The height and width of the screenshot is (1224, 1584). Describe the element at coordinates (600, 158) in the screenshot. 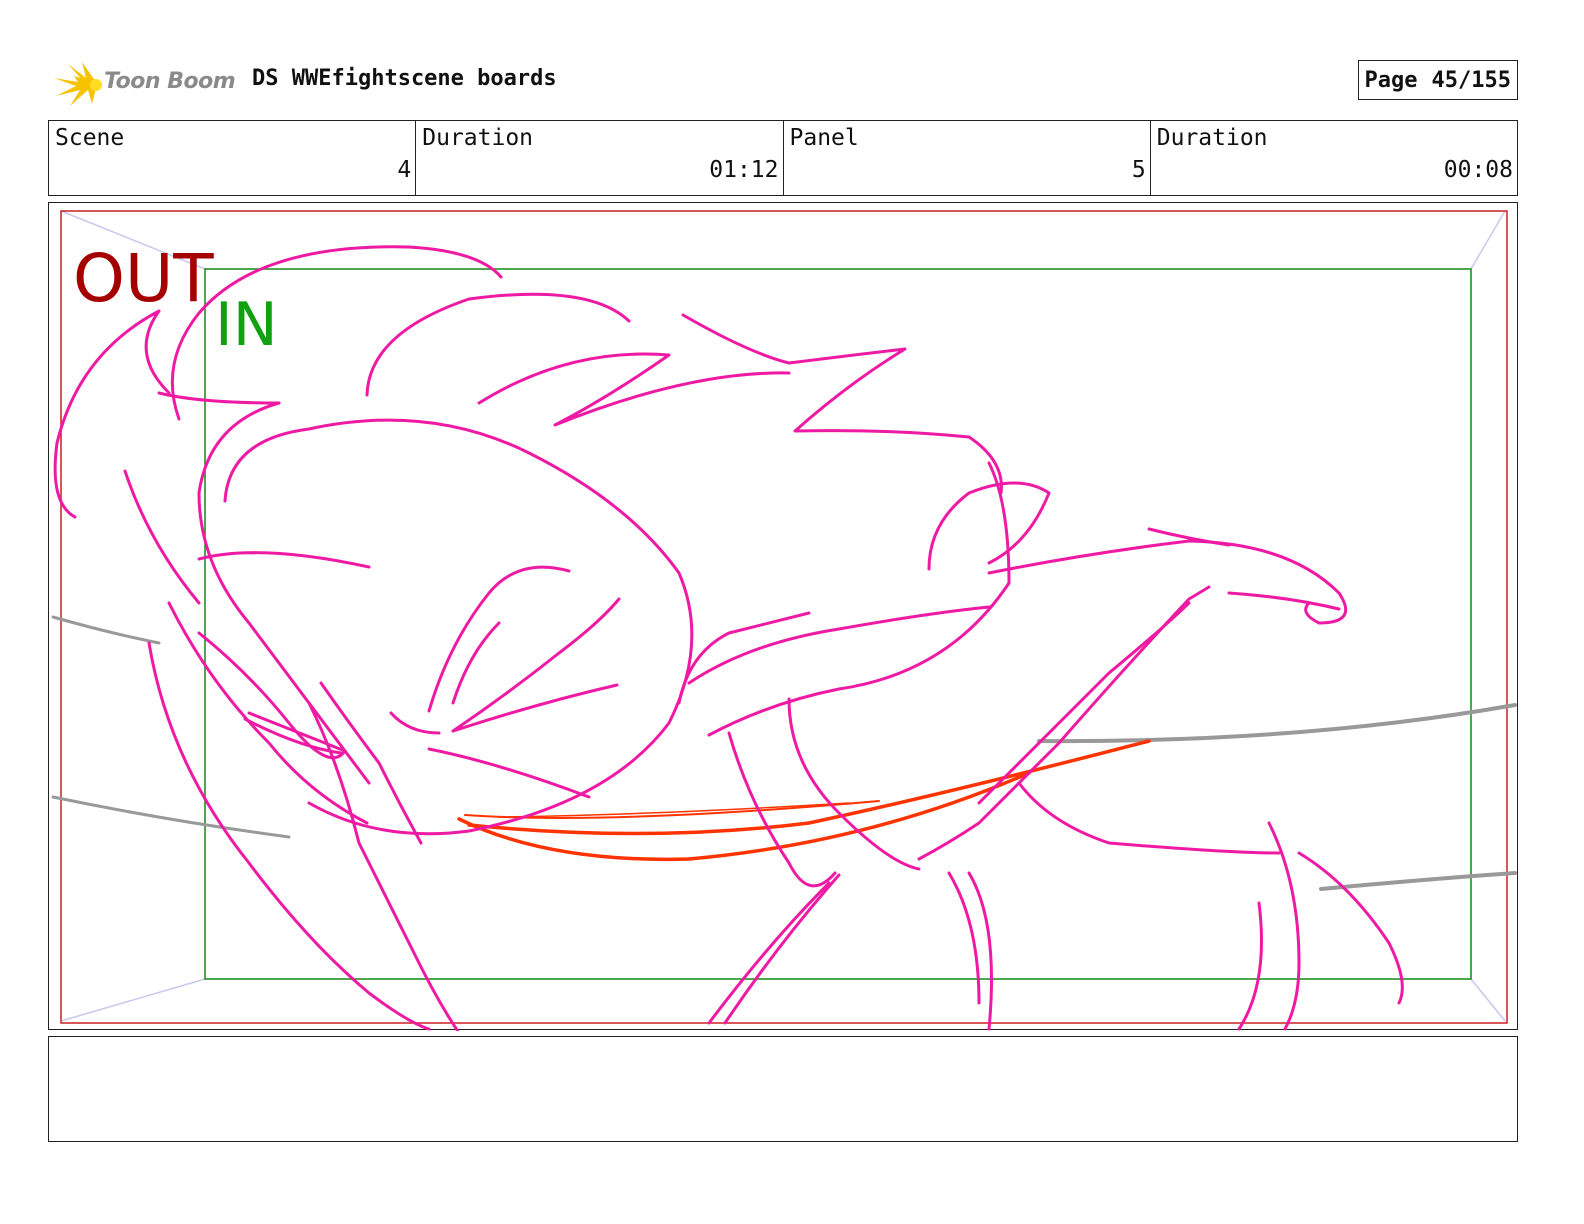

I see `scene-duration-cell: Duration 01:12` at that location.